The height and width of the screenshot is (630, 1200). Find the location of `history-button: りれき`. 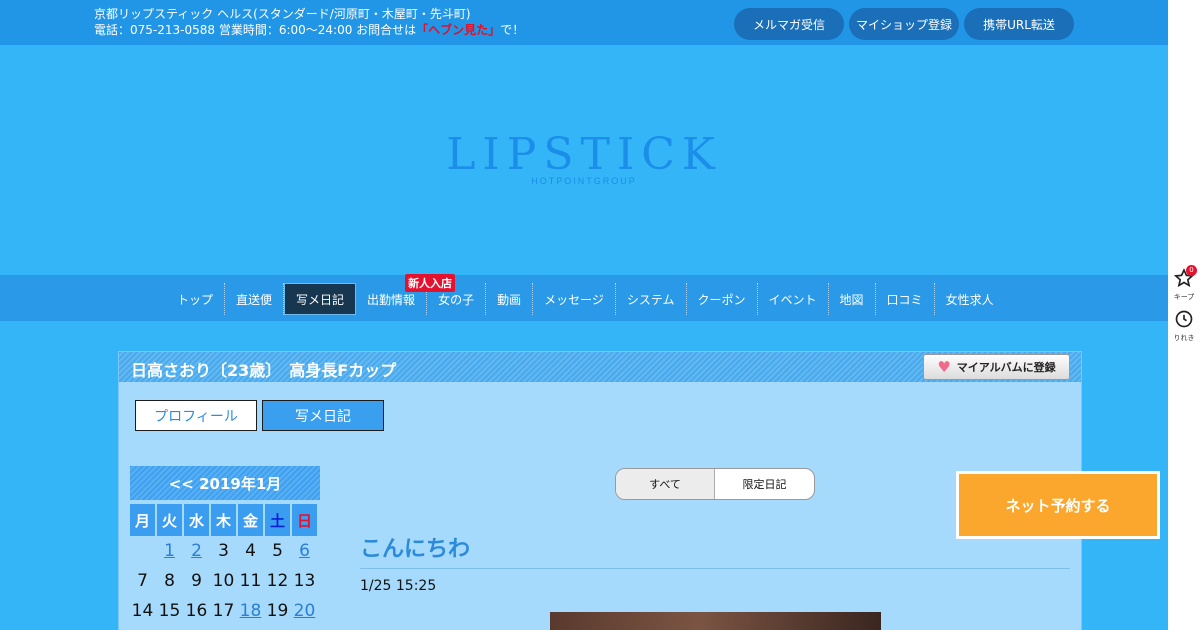

history-button: りれき is located at coordinates (1184, 326).